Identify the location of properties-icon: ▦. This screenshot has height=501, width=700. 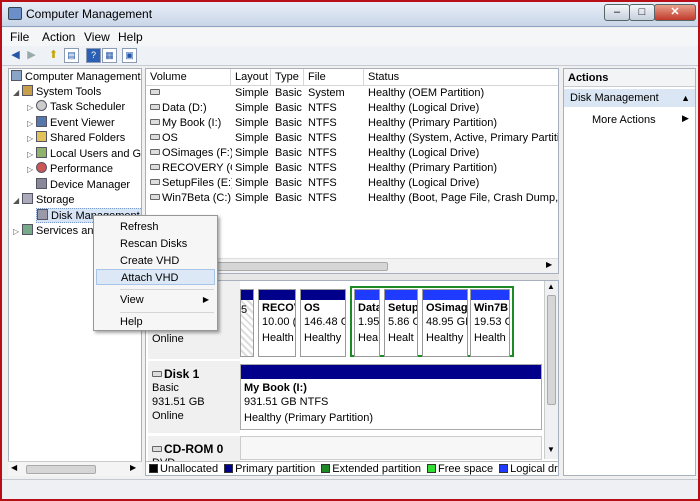
(109, 55).